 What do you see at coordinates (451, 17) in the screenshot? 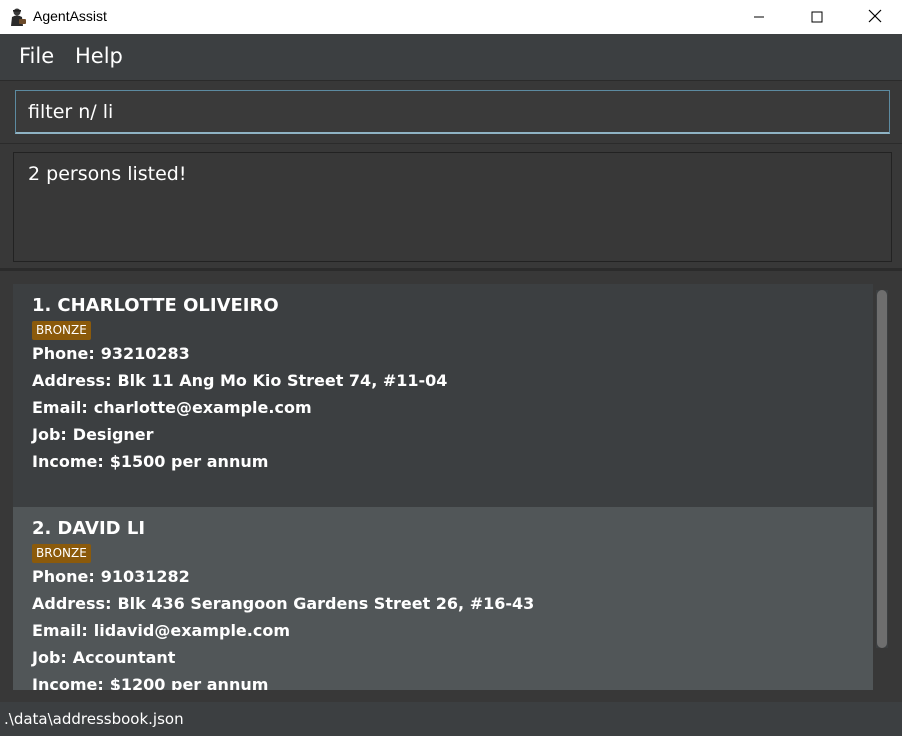
I see `title-bar: AgentAssist` at bounding box center [451, 17].